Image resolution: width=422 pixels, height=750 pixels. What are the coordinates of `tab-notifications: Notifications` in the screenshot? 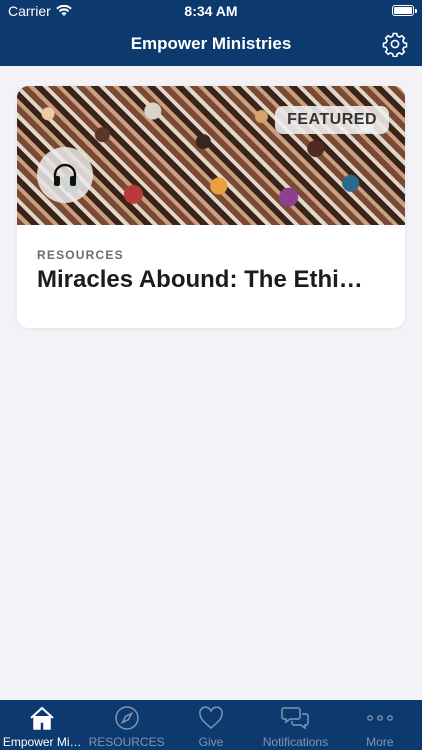 It's located at (295, 725).